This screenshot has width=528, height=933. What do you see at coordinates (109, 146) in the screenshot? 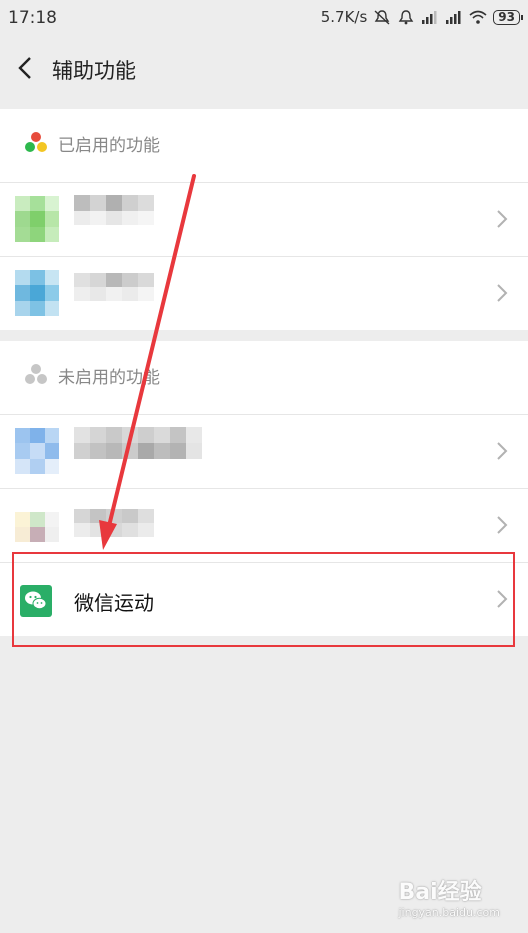
I see `enabled-section-title: 已启用的功能` at bounding box center [109, 146].